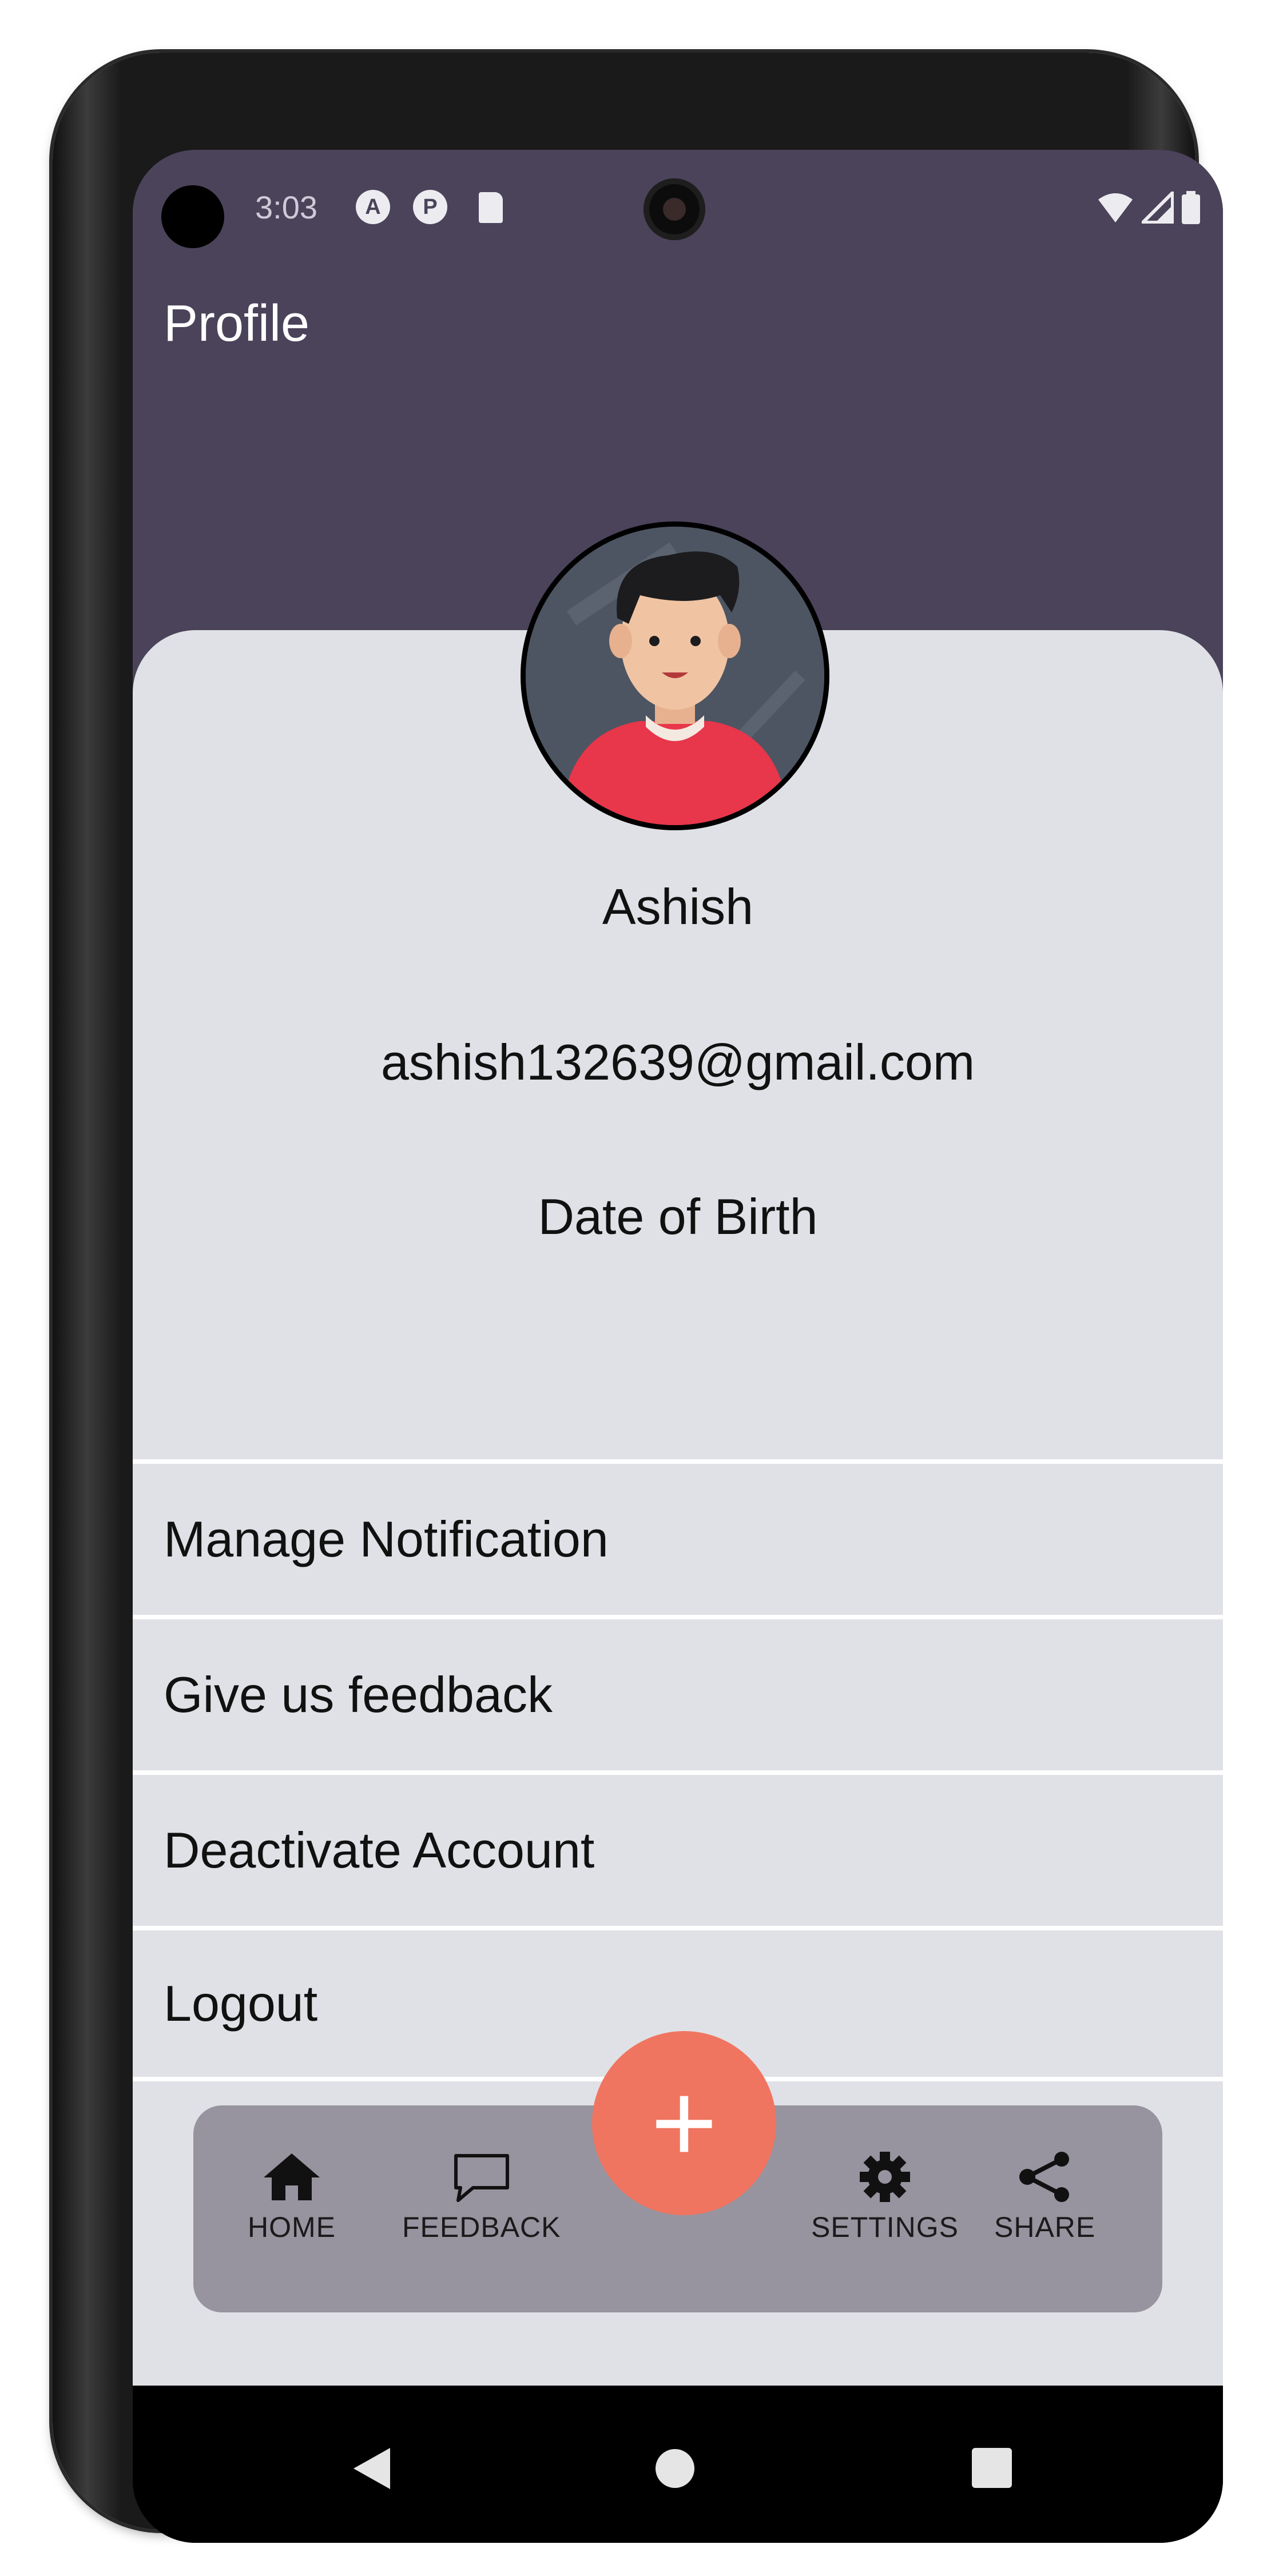 This screenshot has width=1267, height=2576. What do you see at coordinates (292, 2176) in the screenshot?
I see `home-icon` at bounding box center [292, 2176].